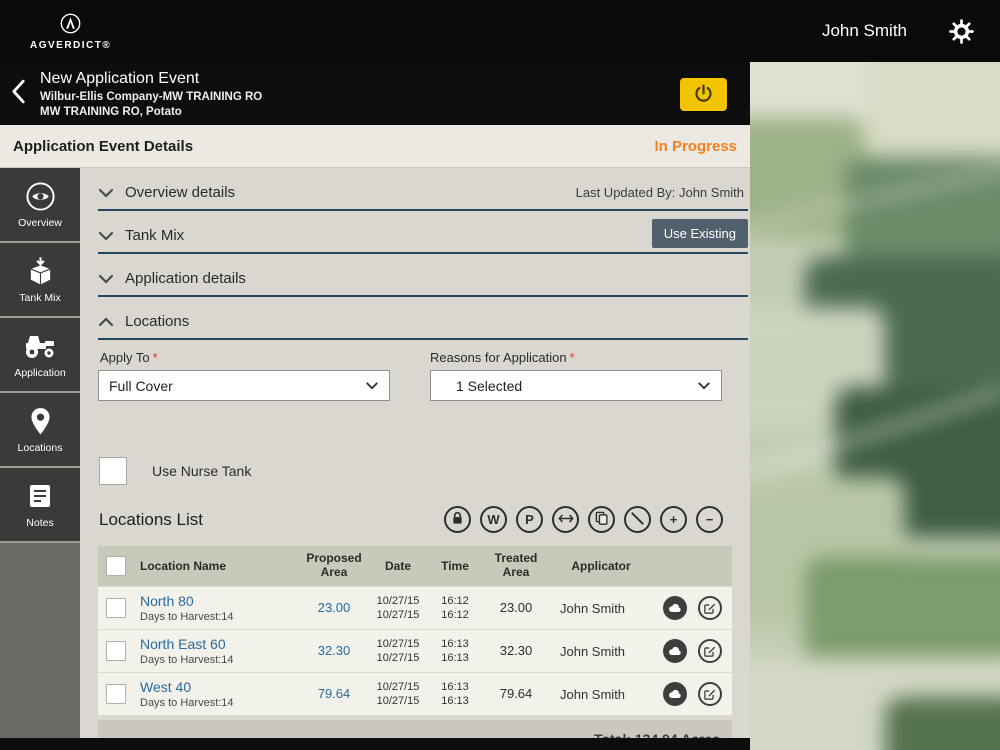 This screenshot has height=750, width=1000. What do you see at coordinates (185, 278) in the screenshot?
I see `section-label: Application details` at bounding box center [185, 278].